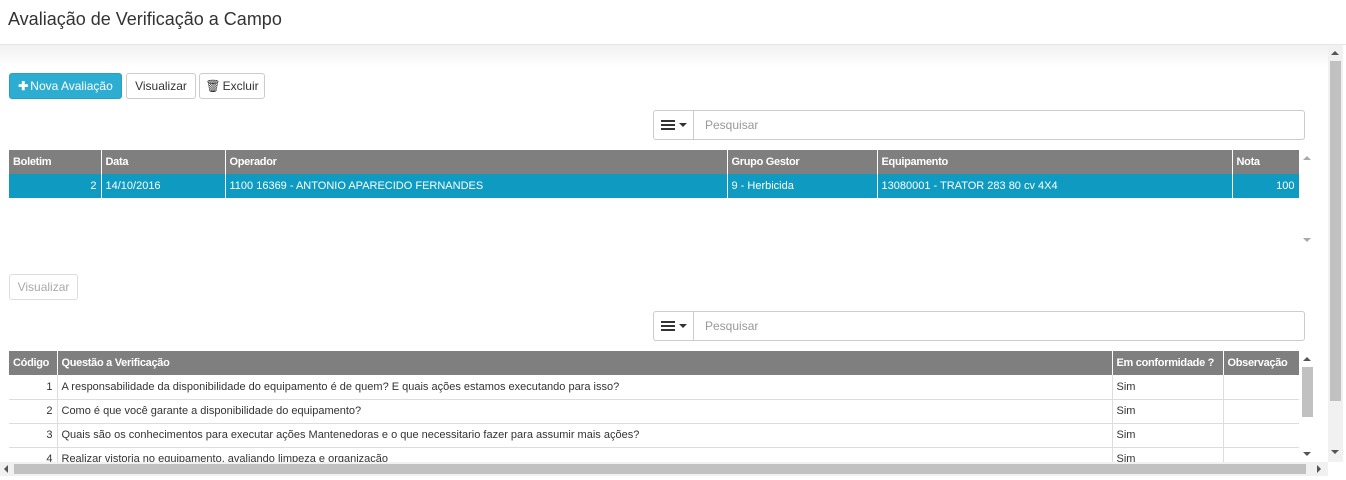  Describe the element at coordinates (33, 435) in the screenshot. I see `cell-codigo: 3` at that location.